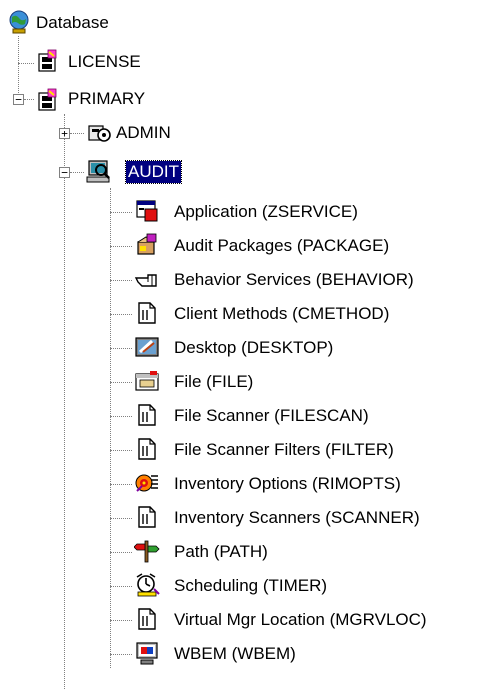  I want to click on scheduling-timer-icon, so click(147, 585).